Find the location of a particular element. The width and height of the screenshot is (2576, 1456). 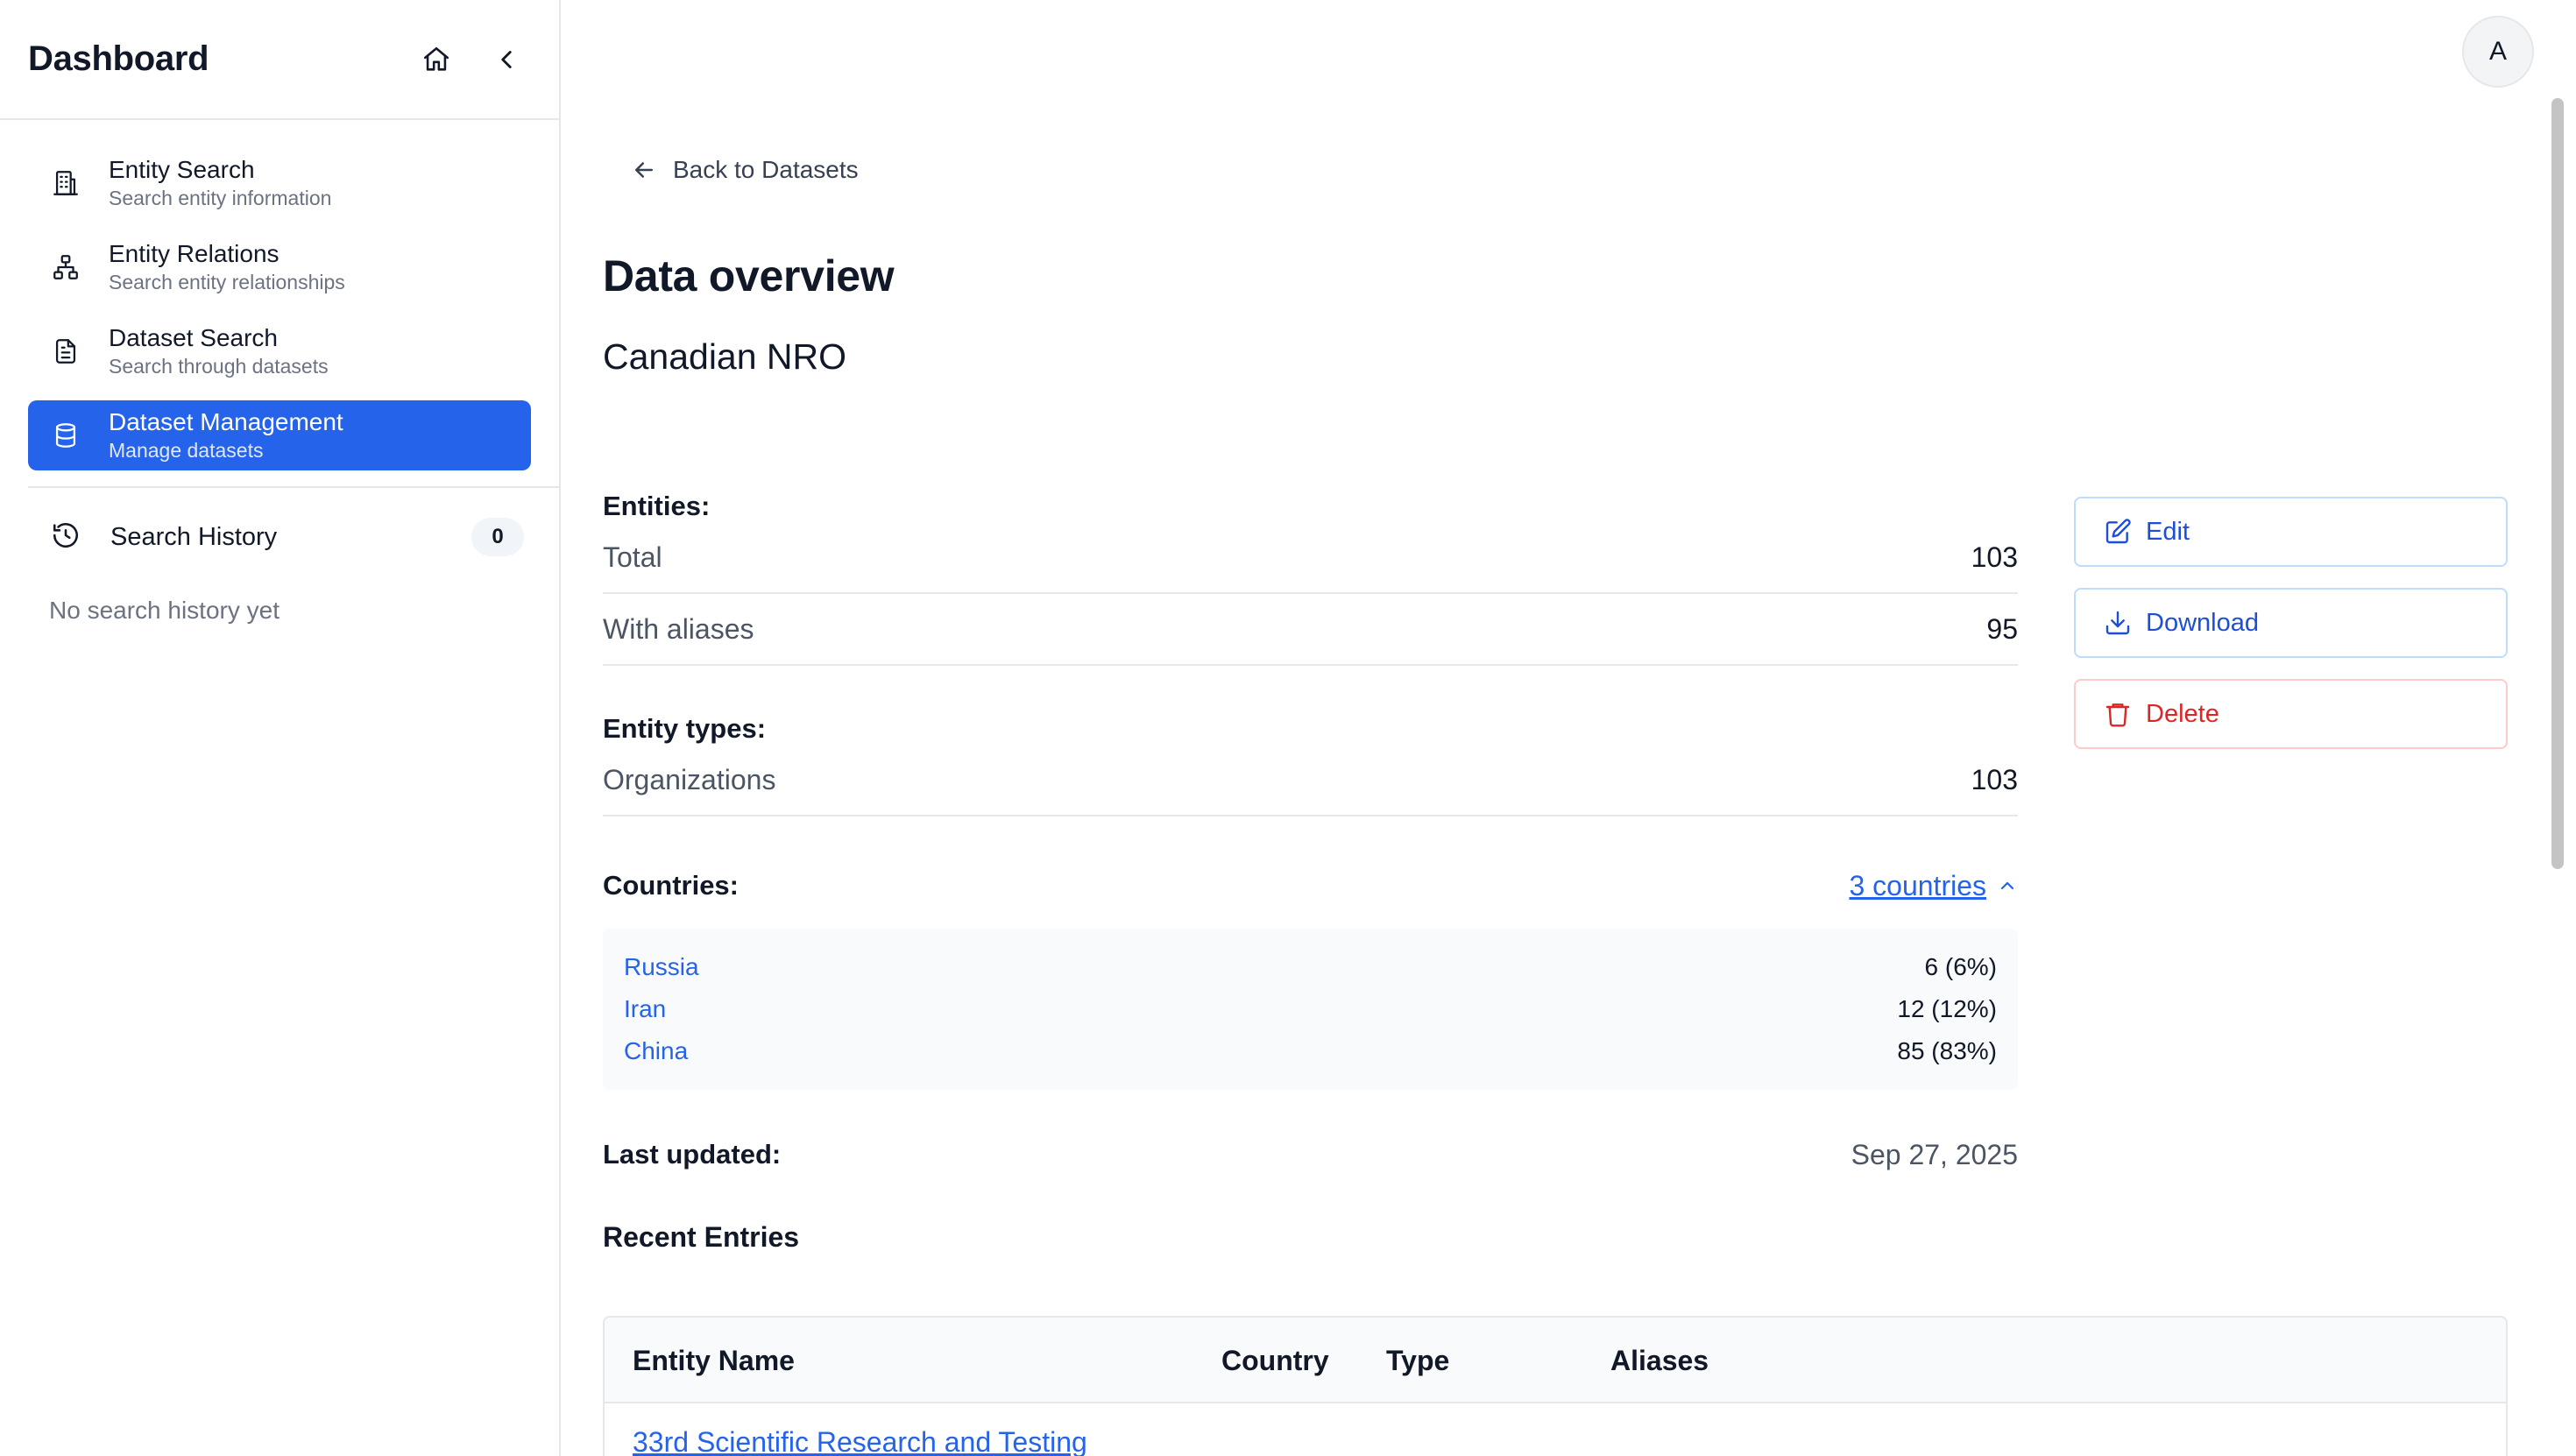

sidebar-item-label: Entity Search is located at coordinates (182, 169).